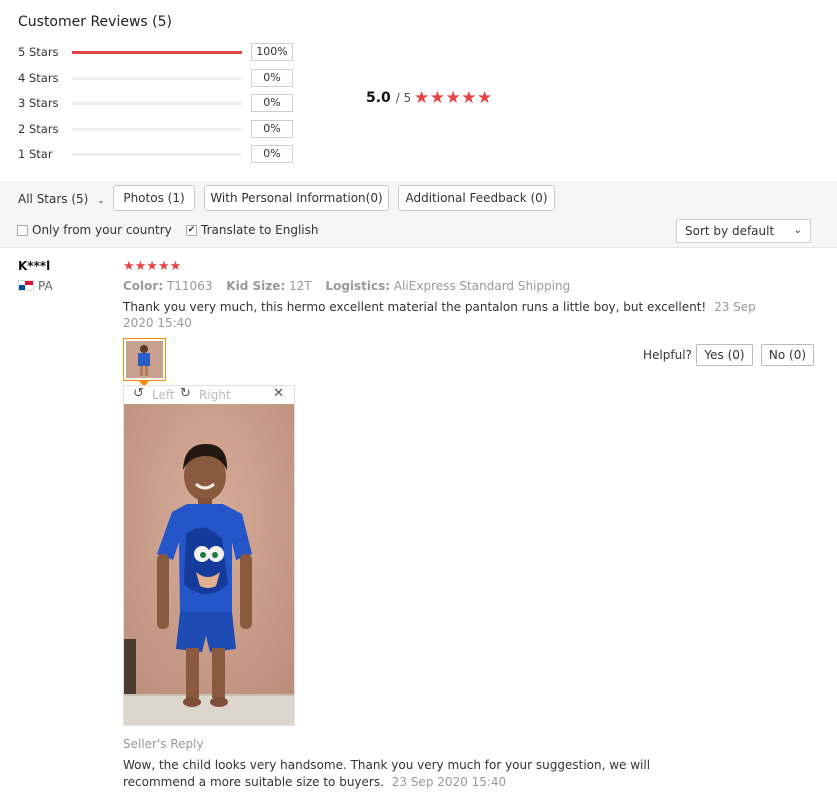 The height and width of the screenshot is (801, 837). Describe the element at coordinates (378, 98) in the screenshot. I see `average-value: 5.0` at that location.